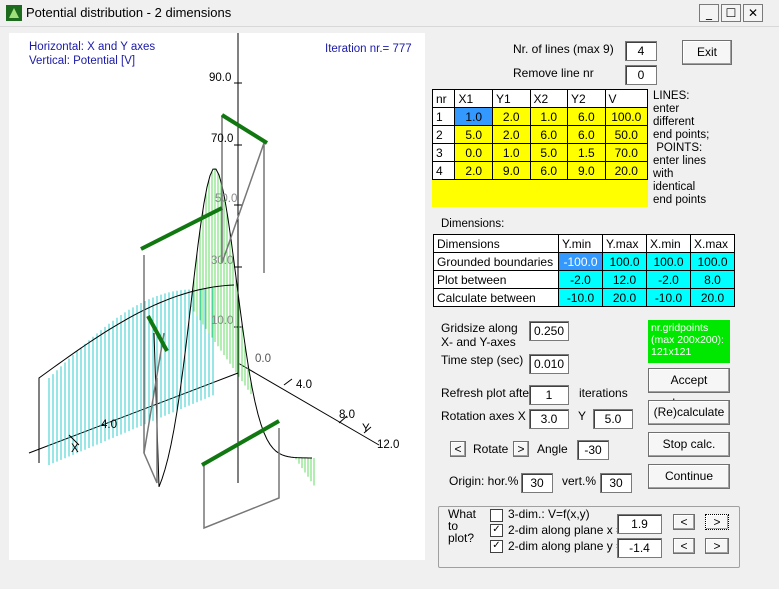 Image resolution: width=779 pixels, height=589 pixels. I want to click on close-button: ✕, so click(753, 13).